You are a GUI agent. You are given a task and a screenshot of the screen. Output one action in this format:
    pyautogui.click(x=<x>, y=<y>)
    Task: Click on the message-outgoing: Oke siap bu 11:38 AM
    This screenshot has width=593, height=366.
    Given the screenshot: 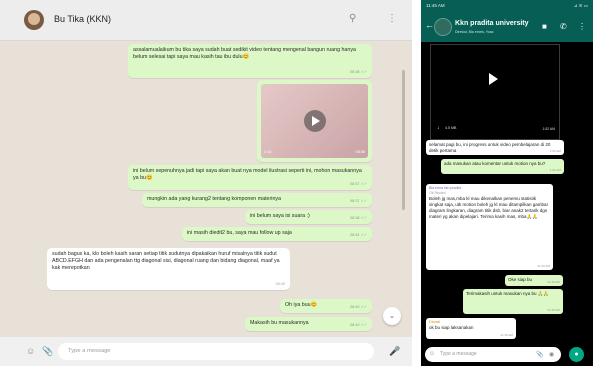 What is the action you would take?
    pyautogui.click(x=534, y=280)
    